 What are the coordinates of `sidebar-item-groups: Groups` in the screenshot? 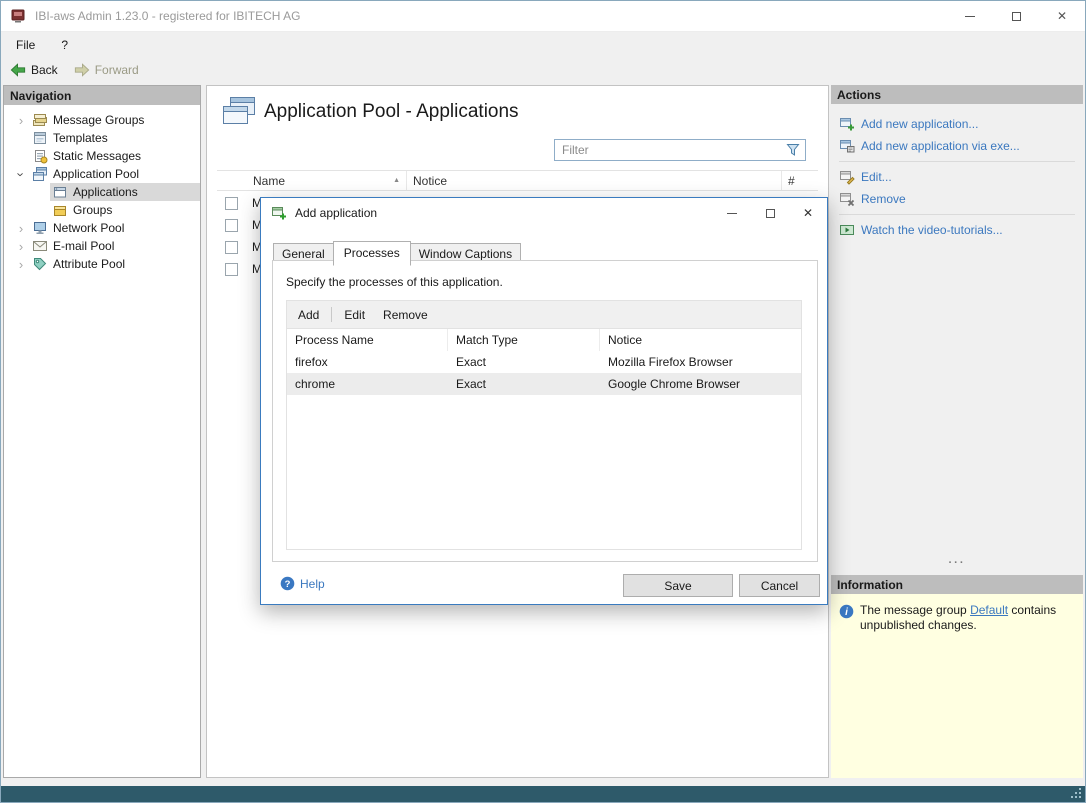 It's located at (106, 210).